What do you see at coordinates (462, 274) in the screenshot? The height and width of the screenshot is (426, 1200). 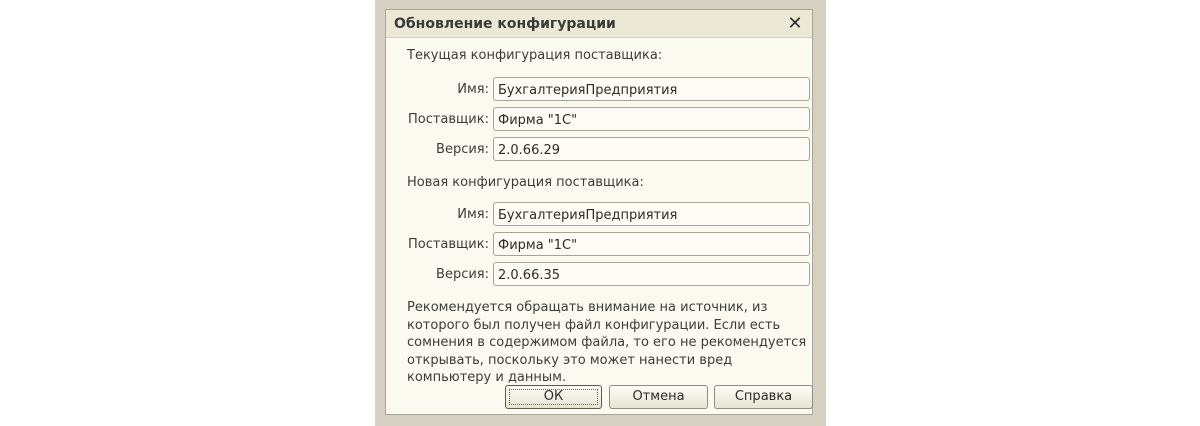 I see `new-version-label: Версия:` at bounding box center [462, 274].